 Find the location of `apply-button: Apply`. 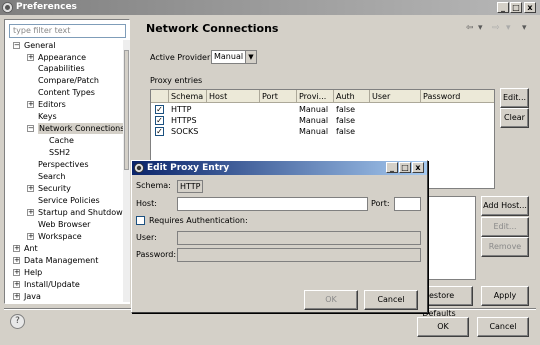

apply-button: Apply is located at coordinates (505, 296).